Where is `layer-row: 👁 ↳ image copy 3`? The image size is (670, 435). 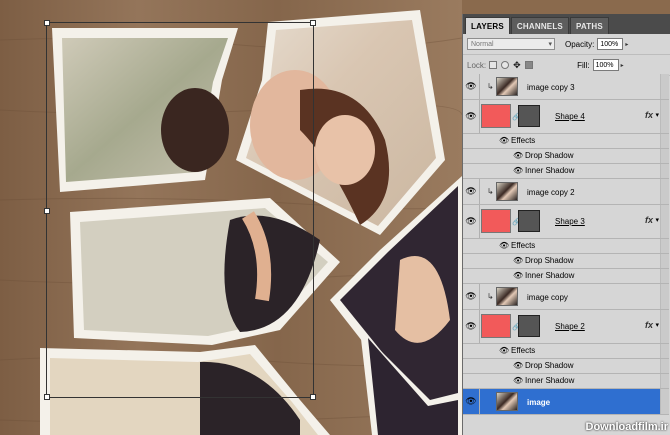
layer-row: 👁 ↳ image copy 3 is located at coordinates (566, 87).